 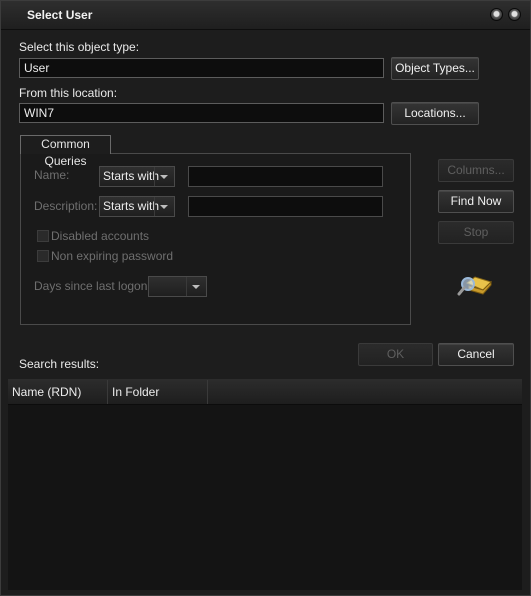 What do you see at coordinates (131, 176) in the screenshot?
I see `name-match-value: Starts with` at bounding box center [131, 176].